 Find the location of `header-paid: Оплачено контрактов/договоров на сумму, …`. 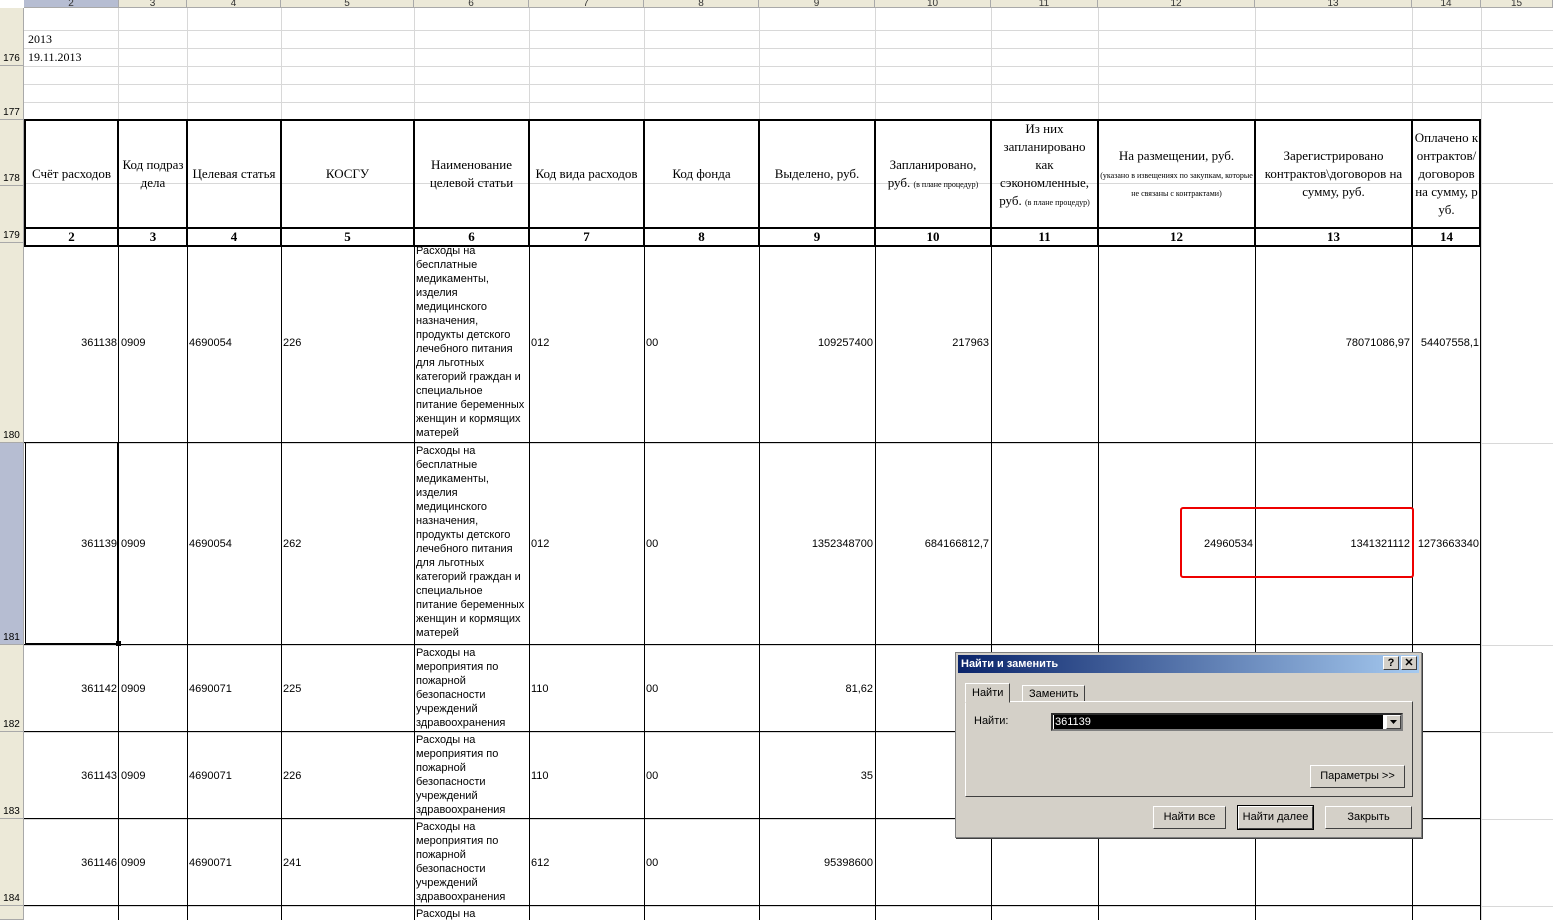

header-paid: Оплачено контрактов/договоров на сумму, … is located at coordinates (1446, 174).